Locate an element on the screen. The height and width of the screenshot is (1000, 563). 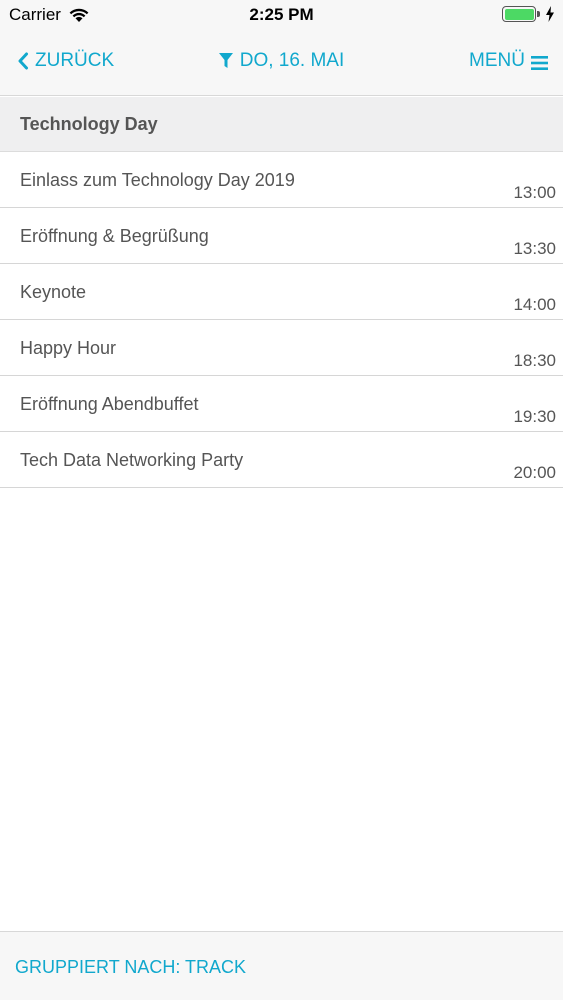
event-row: Eröffnung & Begrüßung 13:30 is located at coordinates (281, 236).